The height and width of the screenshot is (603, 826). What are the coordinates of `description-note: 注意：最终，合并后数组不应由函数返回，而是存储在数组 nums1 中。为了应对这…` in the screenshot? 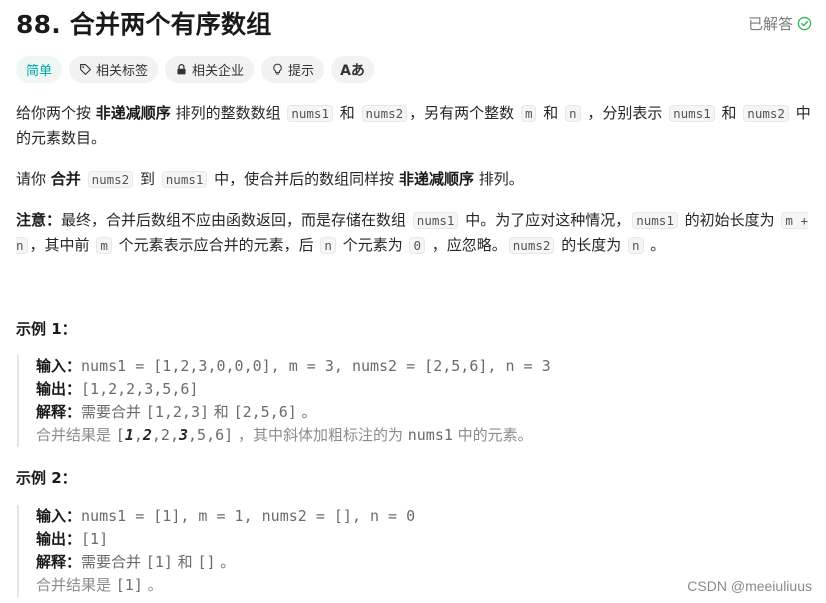 It's located at (412, 232).